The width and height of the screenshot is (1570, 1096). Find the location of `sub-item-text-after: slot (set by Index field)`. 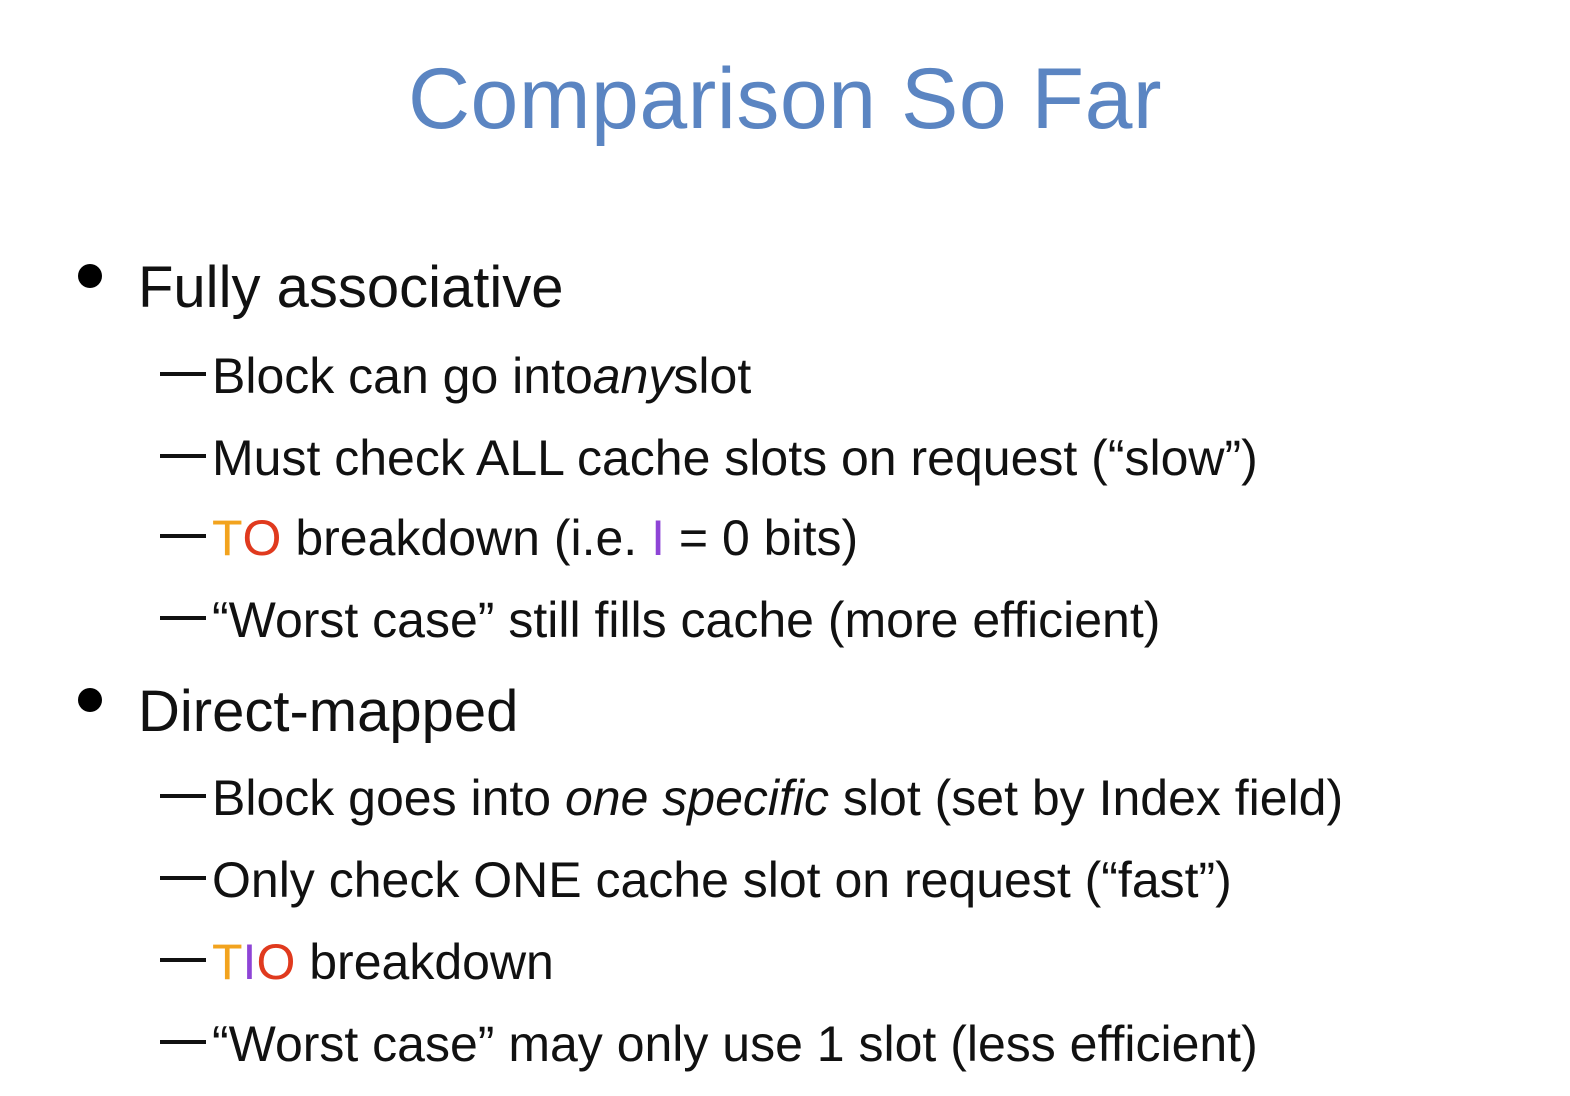

sub-item-text-after: slot (set by Index field) is located at coordinates (1086, 798).